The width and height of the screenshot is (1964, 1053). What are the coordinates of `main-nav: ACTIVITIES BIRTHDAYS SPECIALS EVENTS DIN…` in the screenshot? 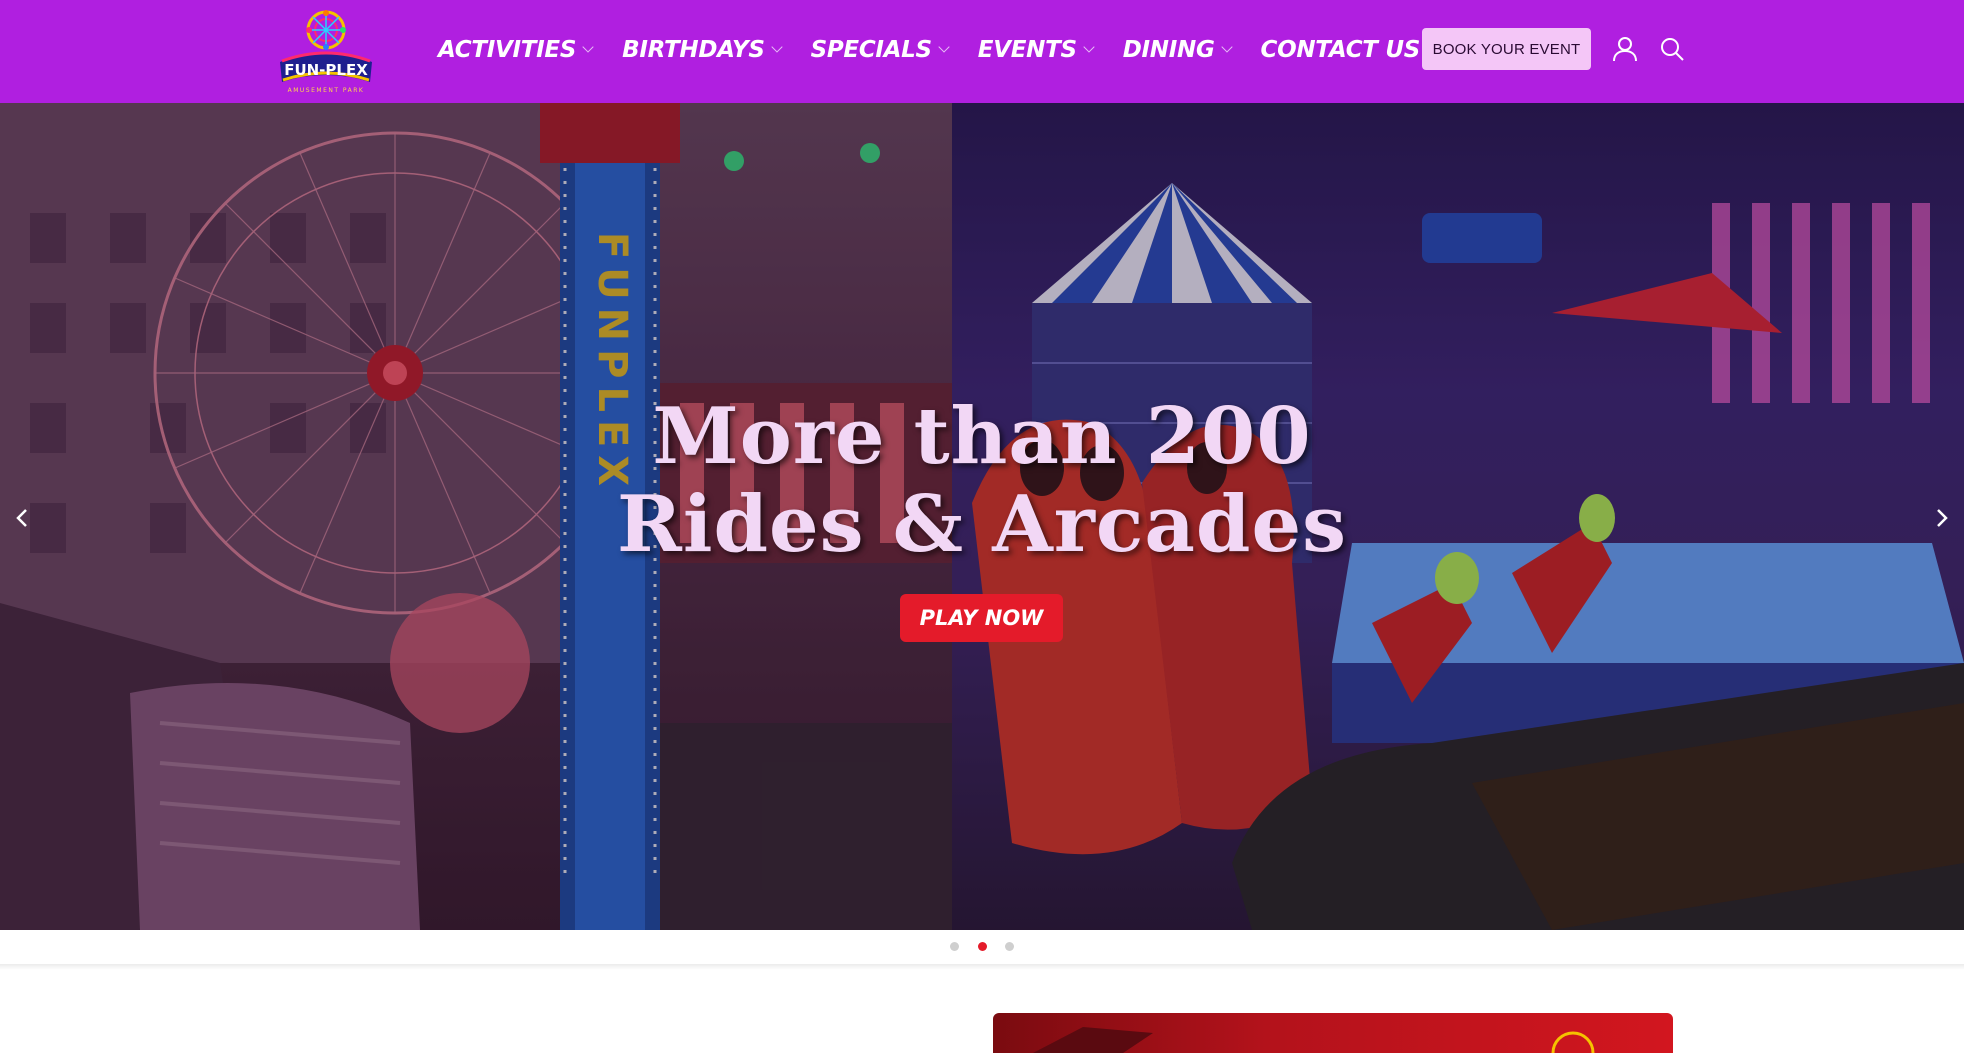 It's located at (944, 50).